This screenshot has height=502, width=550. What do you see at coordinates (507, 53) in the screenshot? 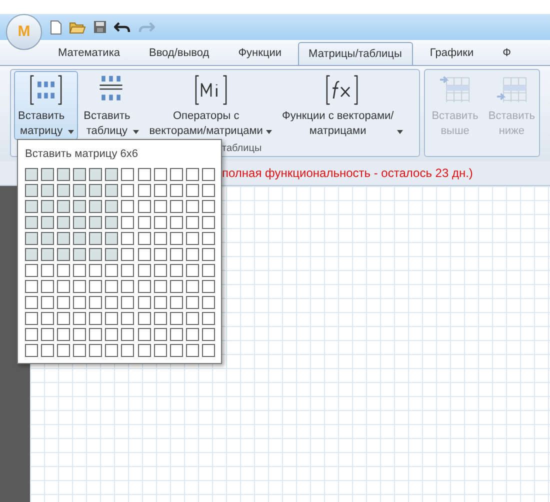
I see `ribbon-tab: Ф` at bounding box center [507, 53].